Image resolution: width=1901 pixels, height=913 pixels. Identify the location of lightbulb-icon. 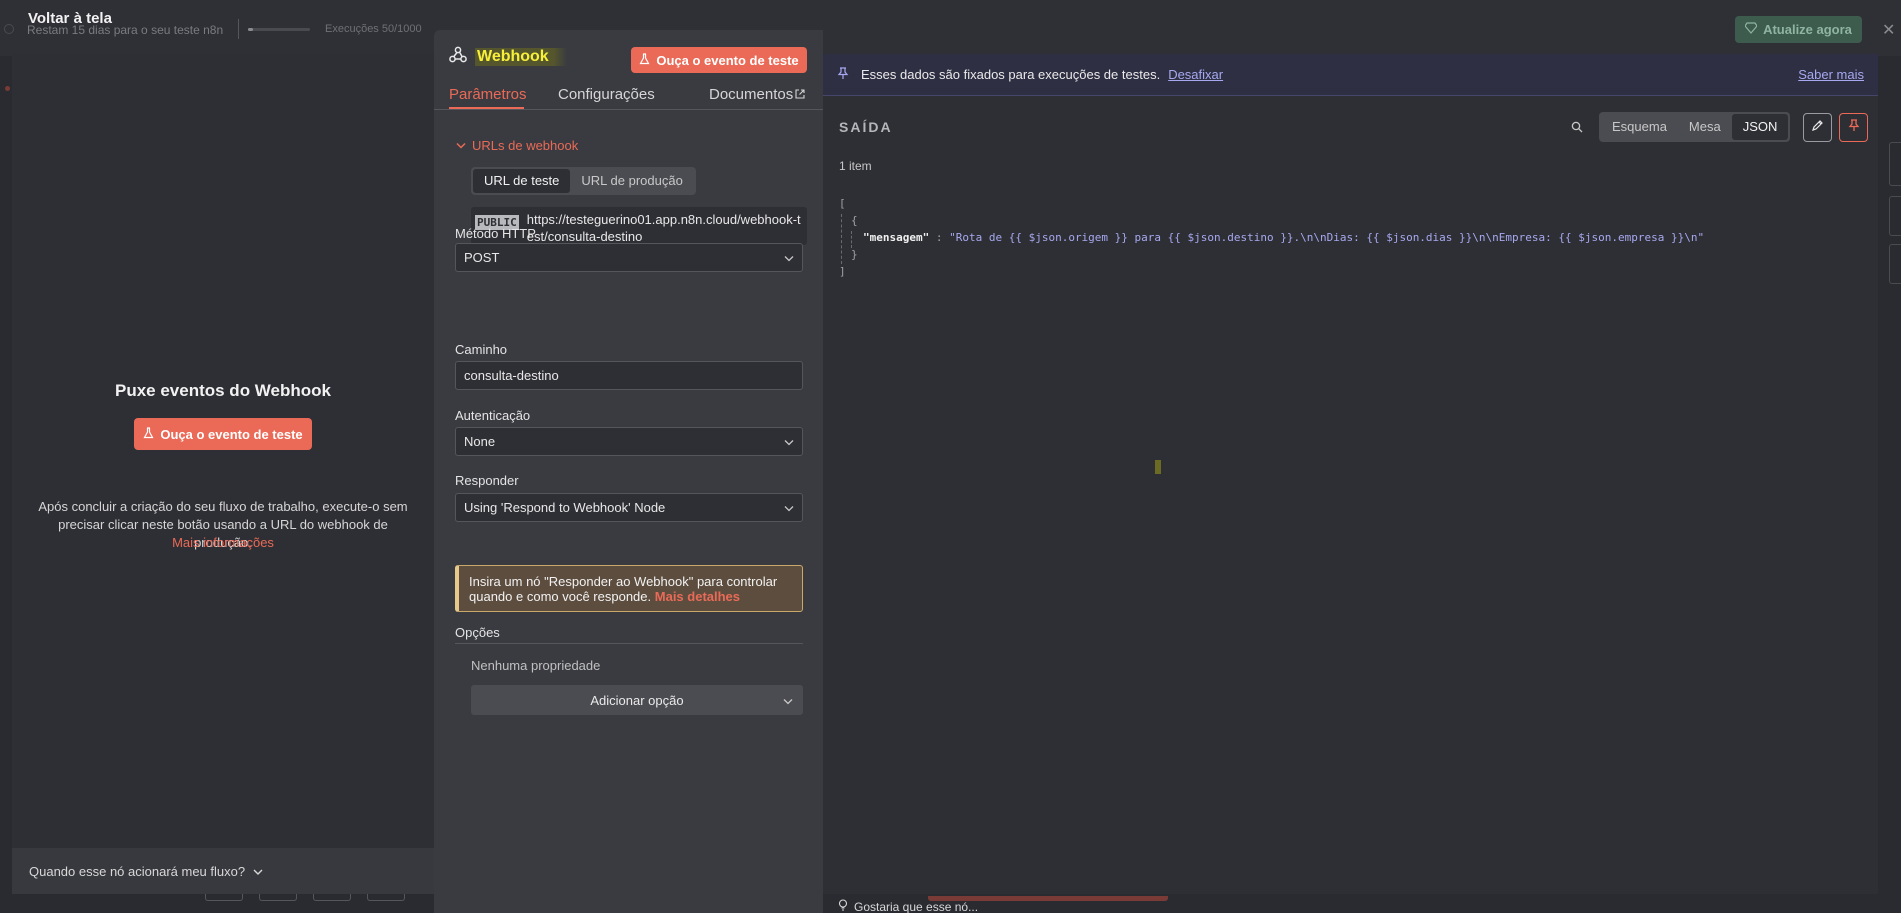
(843, 906).